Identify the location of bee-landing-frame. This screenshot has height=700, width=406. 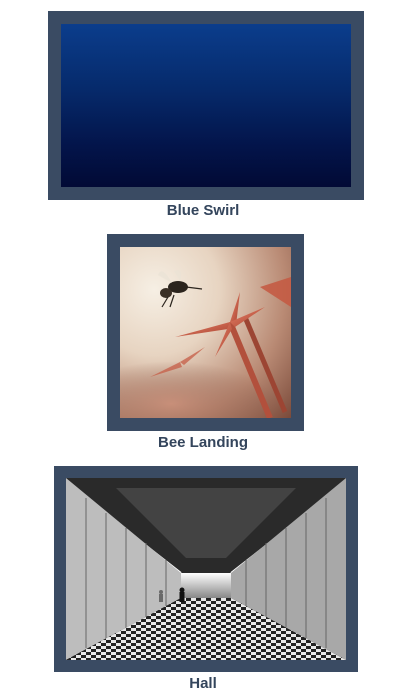
(205, 332).